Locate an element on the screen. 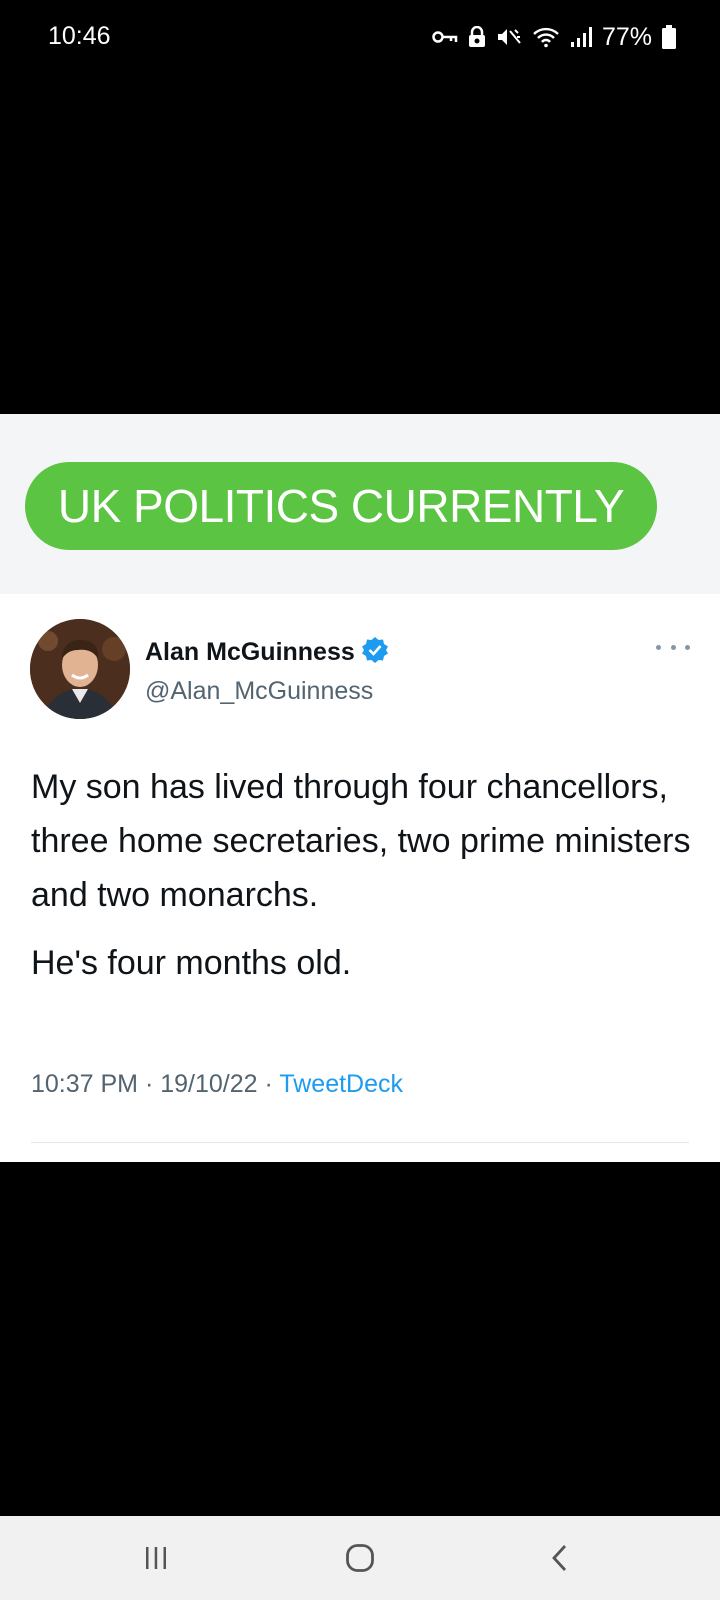  status-time: 10:46 is located at coordinates (79, 36).